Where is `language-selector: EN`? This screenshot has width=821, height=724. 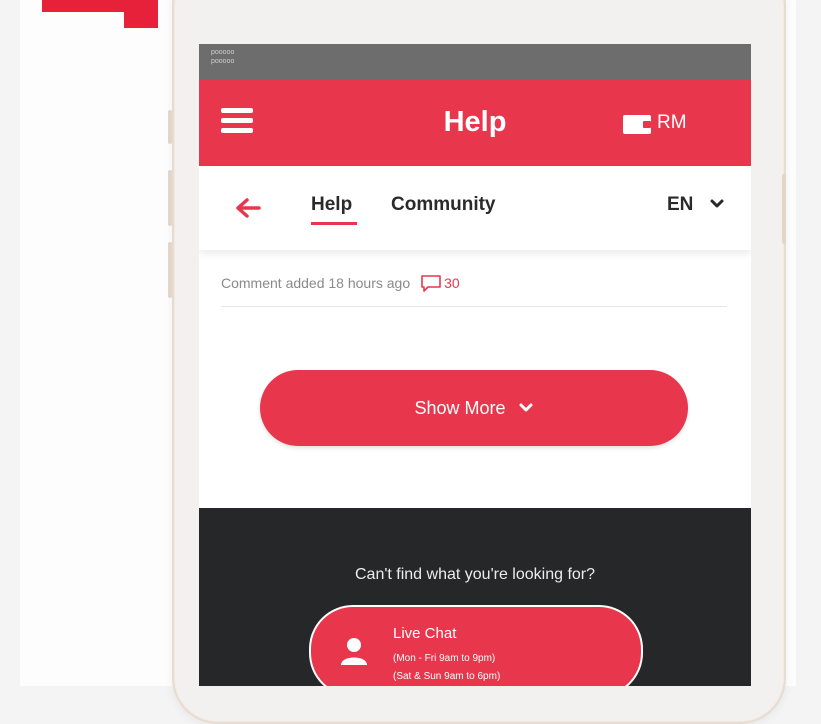 language-selector: EN is located at coordinates (680, 205).